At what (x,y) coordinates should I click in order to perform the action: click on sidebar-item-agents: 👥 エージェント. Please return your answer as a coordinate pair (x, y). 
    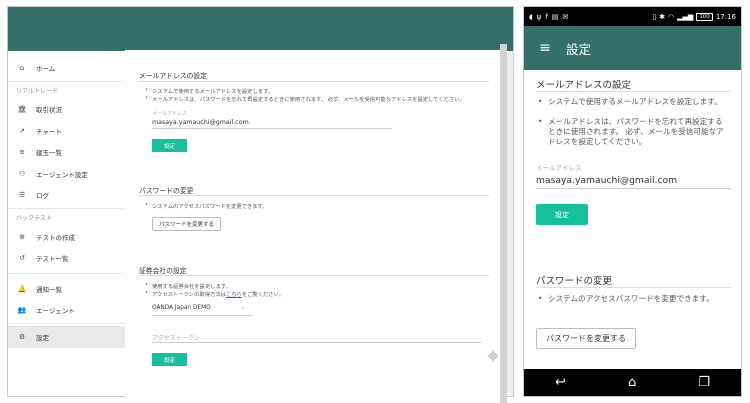
    Looking at the image, I should click on (67, 311).